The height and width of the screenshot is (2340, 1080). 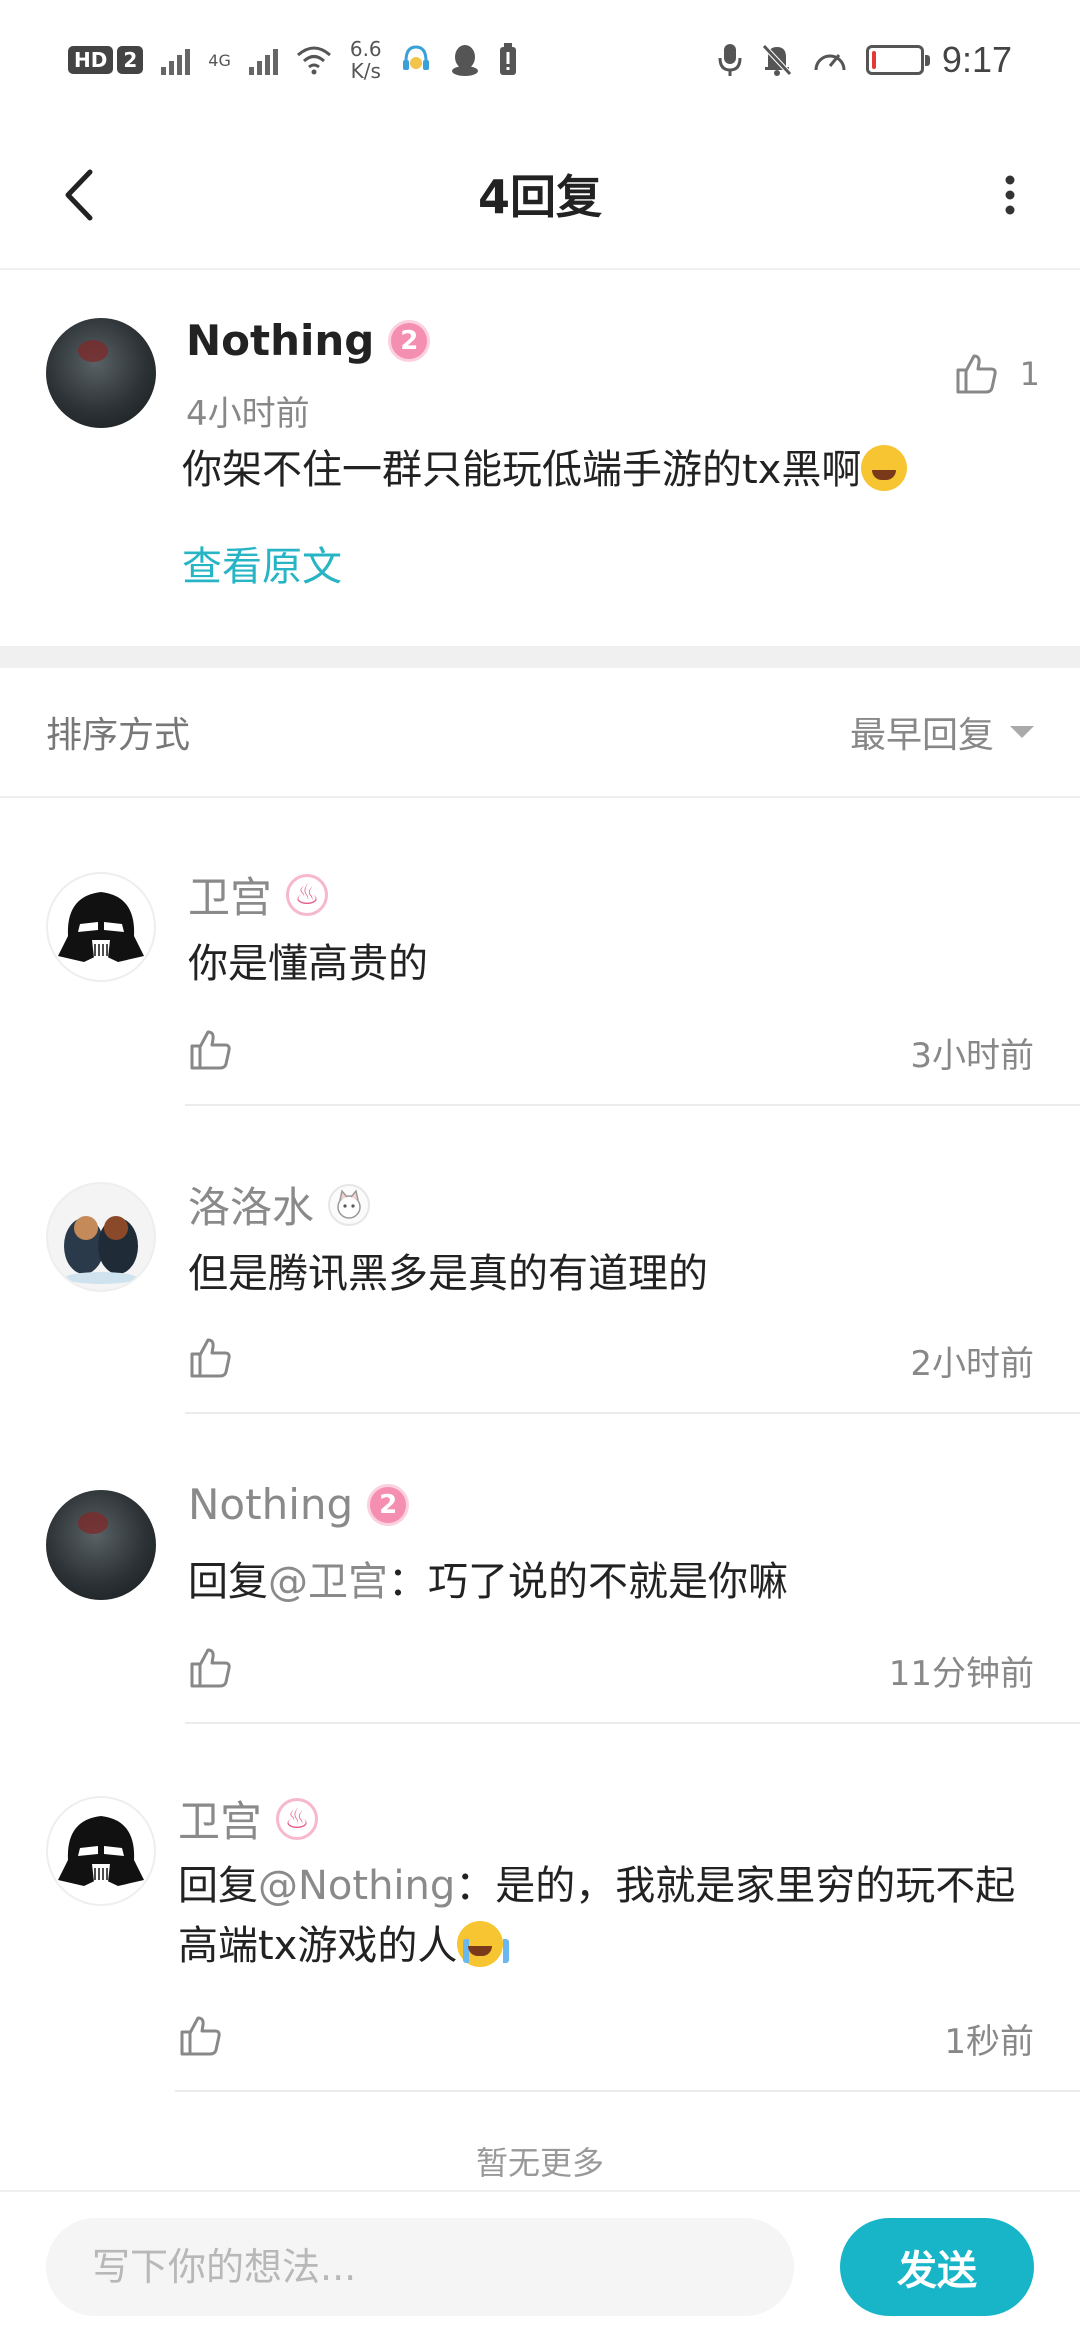 What do you see at coordinates (176, 60) in the screenshot?
I see `signal-icon` at bounding box center [176, 60].